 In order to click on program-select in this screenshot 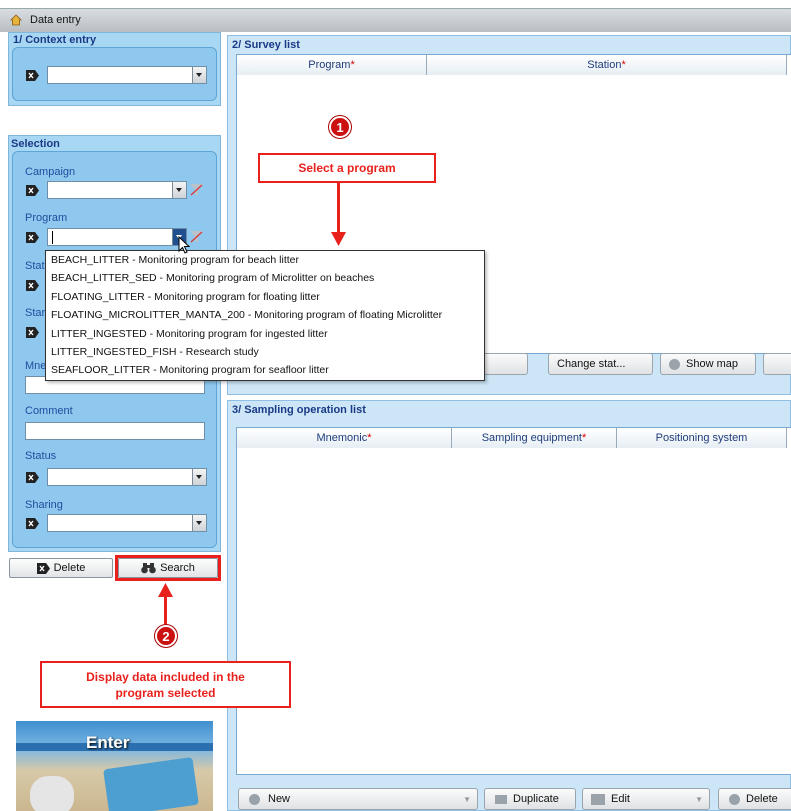, I will do `click(117, 237)`.